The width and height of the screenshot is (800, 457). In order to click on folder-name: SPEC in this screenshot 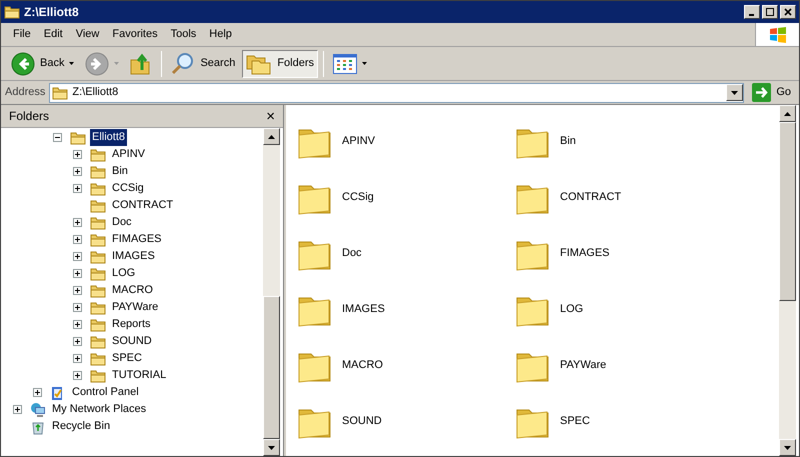, I will do `click(575, 421)`.